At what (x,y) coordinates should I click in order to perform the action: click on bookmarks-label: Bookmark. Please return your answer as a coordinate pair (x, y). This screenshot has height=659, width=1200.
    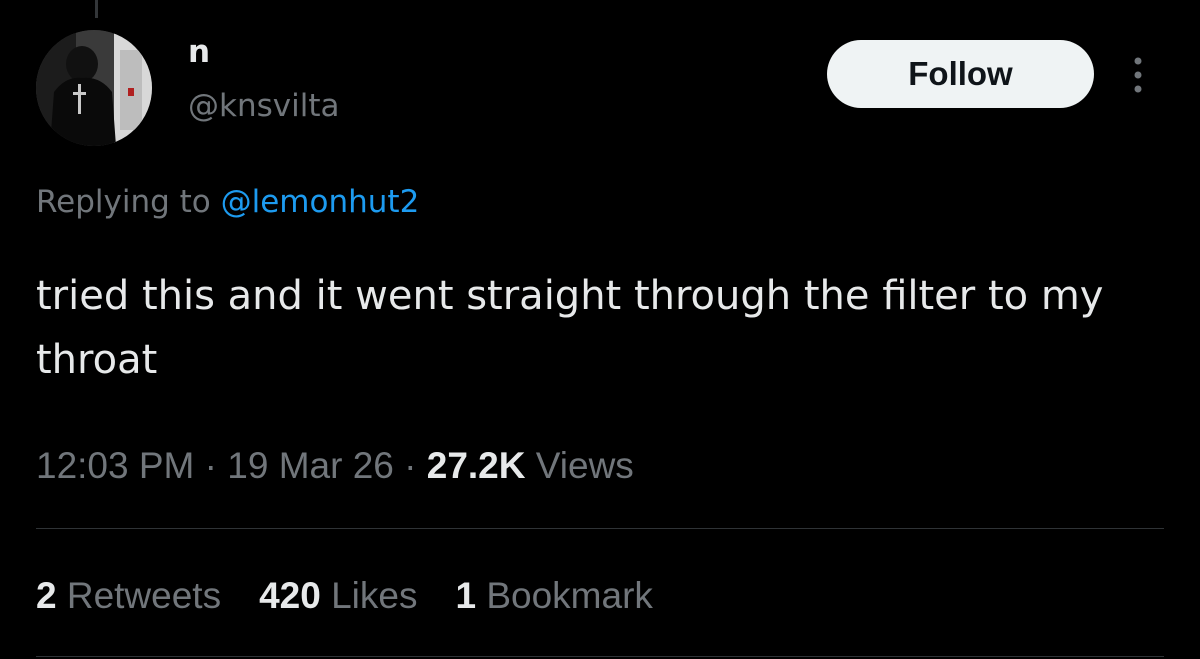
    Looking at the image, I should click on (564, 595).